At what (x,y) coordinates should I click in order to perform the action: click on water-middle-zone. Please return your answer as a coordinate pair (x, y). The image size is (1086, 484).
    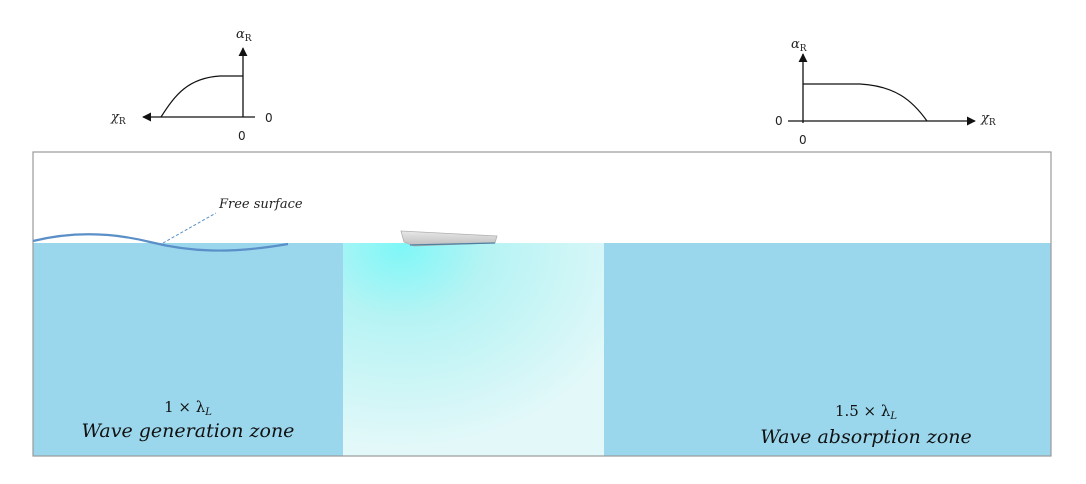
    Looking at the image, I should click on (473, 349).